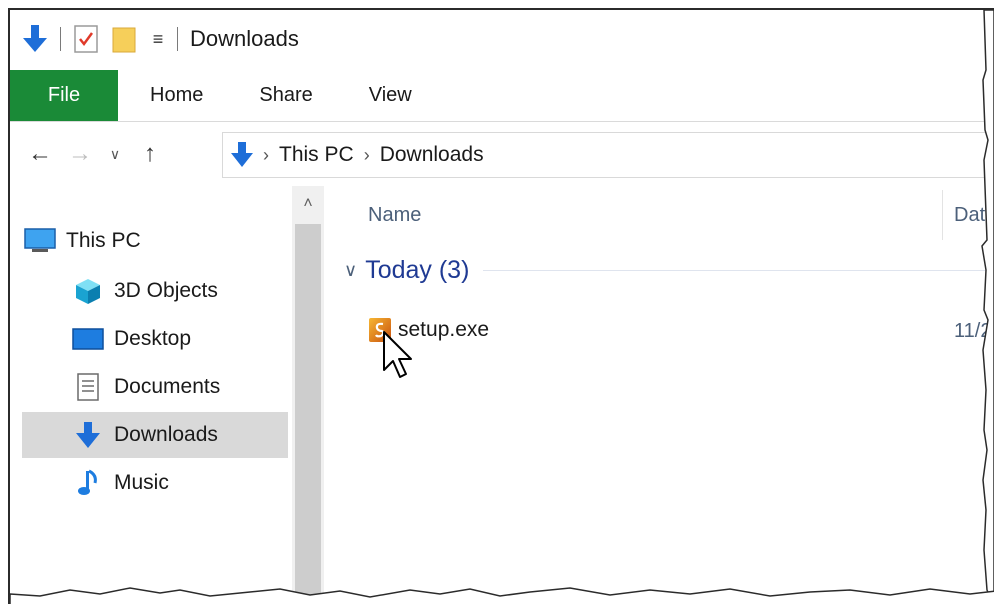 The image size is (994, 604). What do you see at coordinates (738, 270) in the screenshot?
I see `group-divider` at bounding box center [738, 270].